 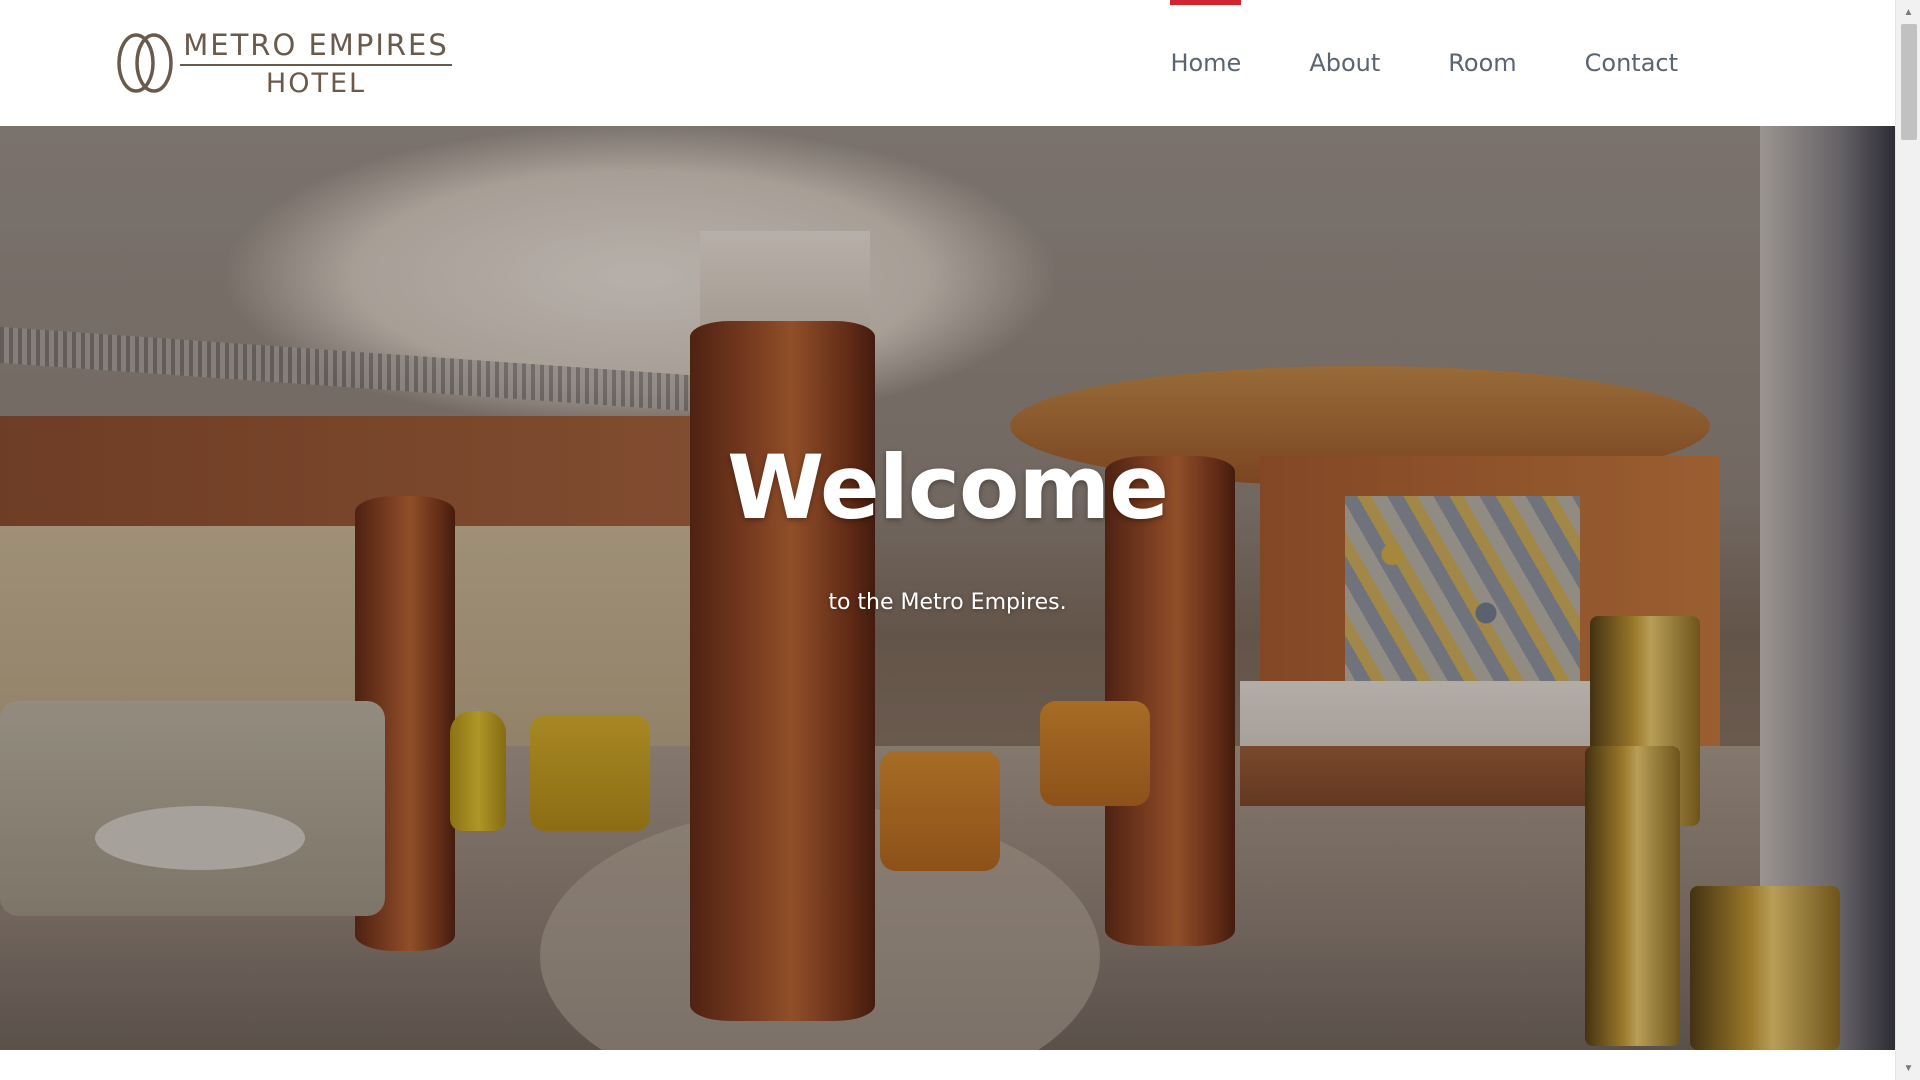 I want to click on nav-item-contact: Contact, so click(x=1631, y=63).